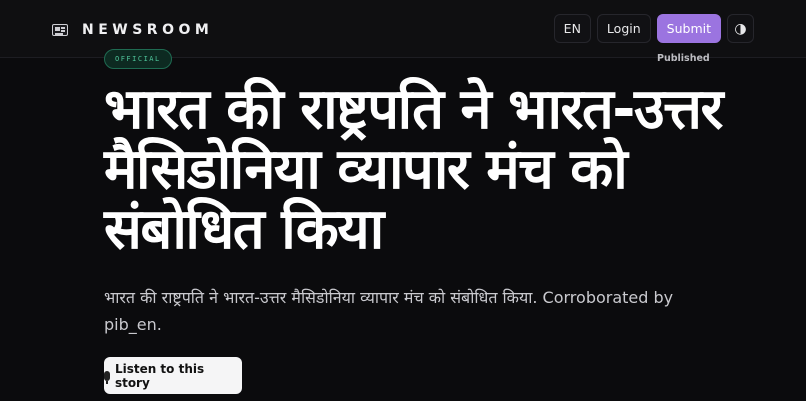 This screenshot has width=806, height=401. I want to click on microphone-icon, so click(107, 377).